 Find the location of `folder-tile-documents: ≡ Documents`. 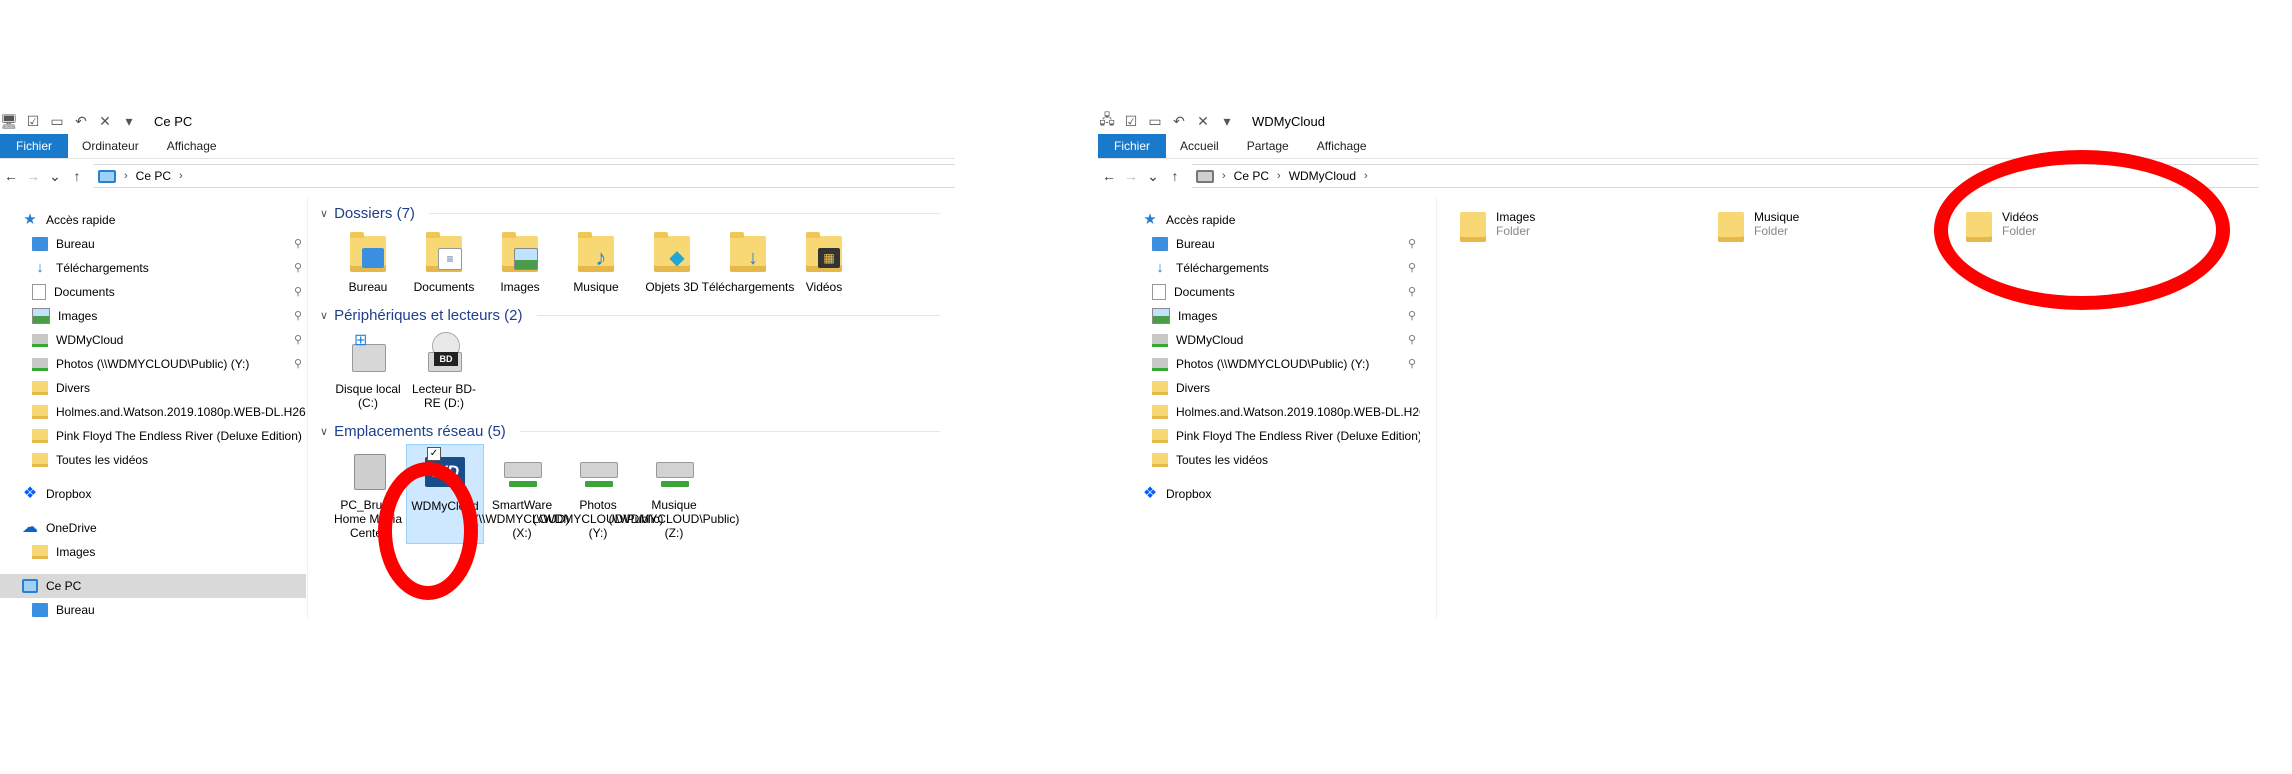

folder-tile-documents: ≡ Documents is located at coordinates (444, 262).